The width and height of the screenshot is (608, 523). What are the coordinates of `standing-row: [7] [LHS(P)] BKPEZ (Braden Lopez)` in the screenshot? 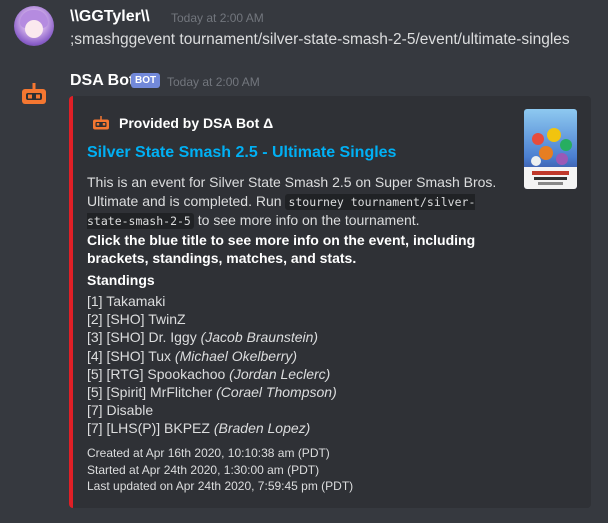 It's located at (199, 428).